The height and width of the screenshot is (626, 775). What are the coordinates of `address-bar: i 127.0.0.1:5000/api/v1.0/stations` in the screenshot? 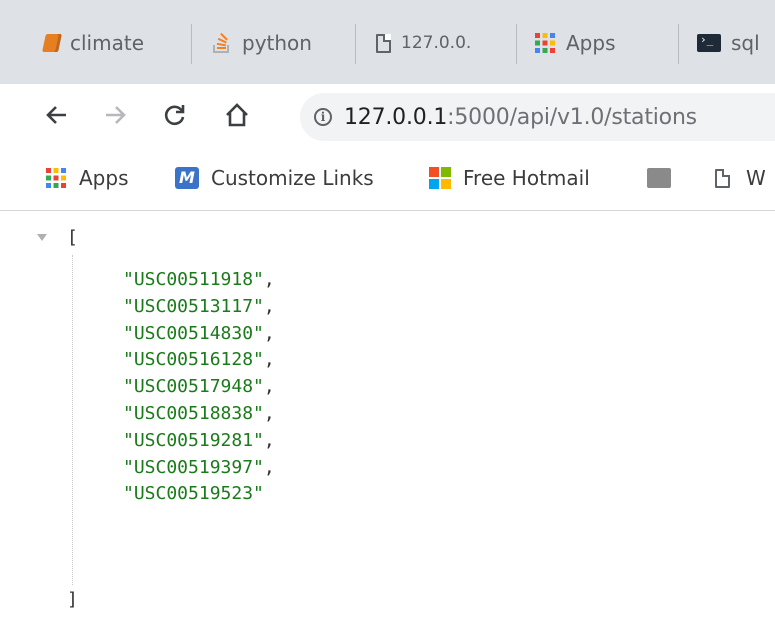 It's located at (537, 117).